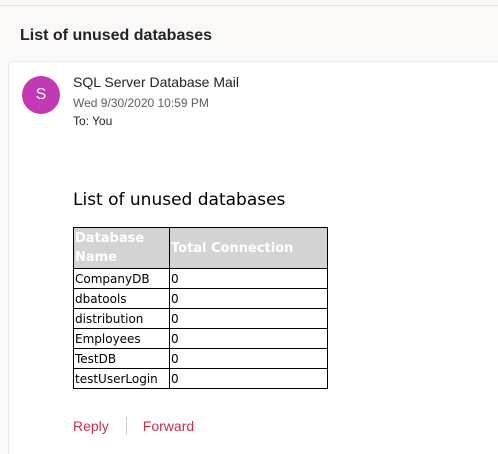 The height and width of the screenshot is (454, 498). Describe the element at coordinates (168, 426) in the screenshot. I see `forward-button: Forward` at that location.